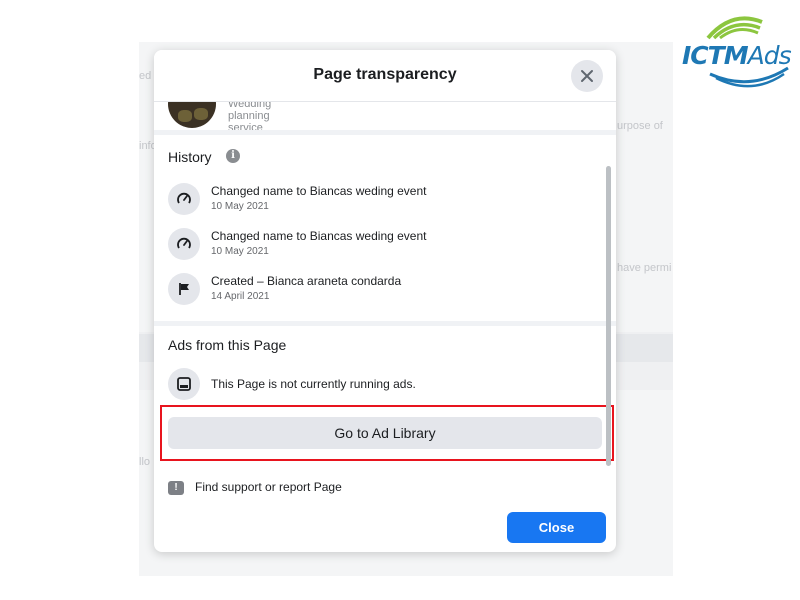  I want to click on logo-brand-ads: Ads, so click(769, 55).